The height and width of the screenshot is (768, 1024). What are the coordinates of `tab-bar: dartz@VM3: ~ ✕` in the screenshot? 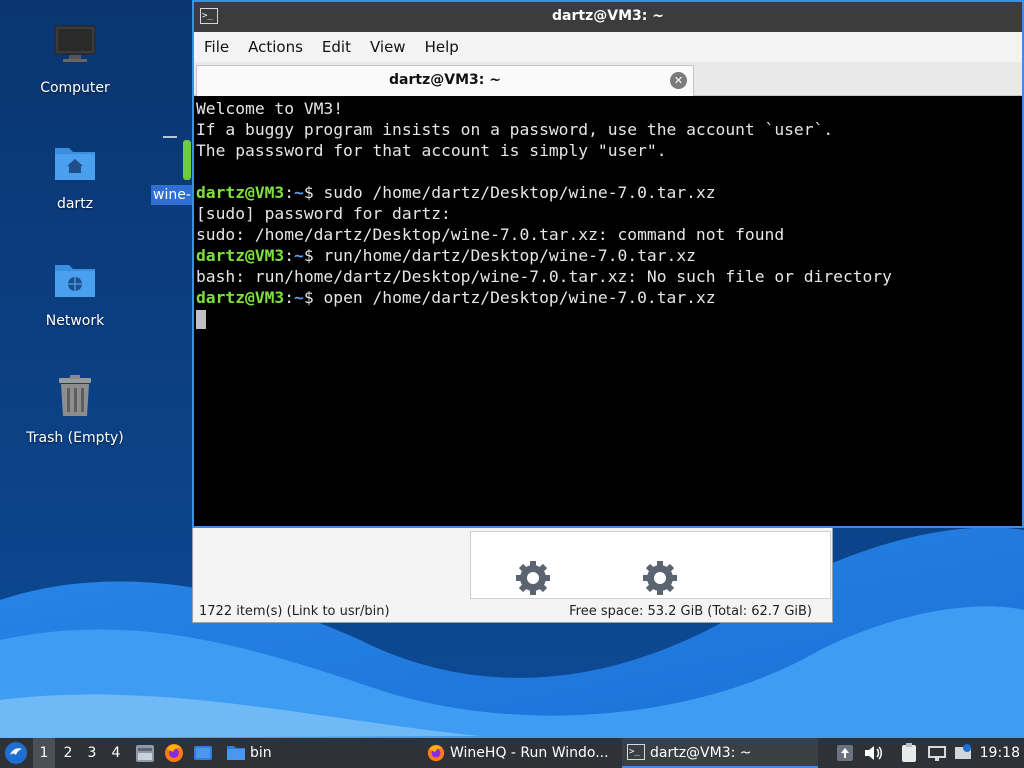 It's located at (608, 79).